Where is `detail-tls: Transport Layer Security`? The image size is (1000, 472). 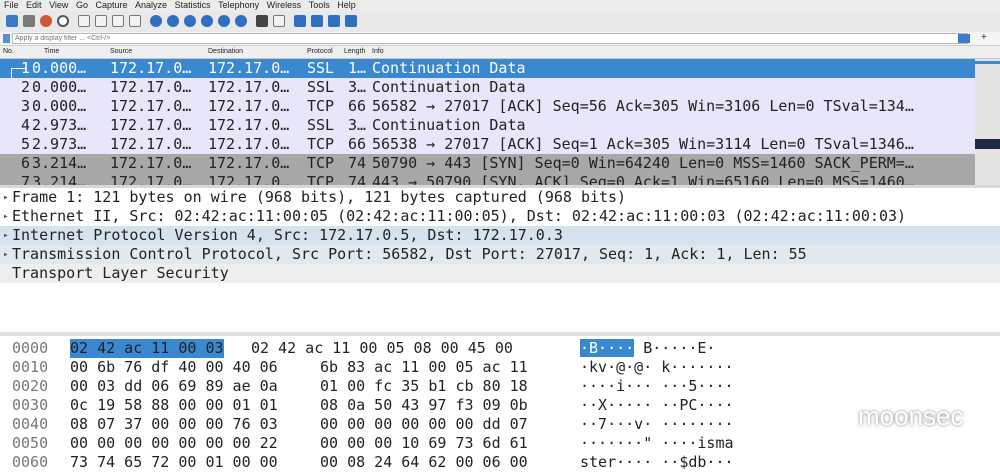 detail-tls: Transport Layer Security is located at coordinates (500, 273).